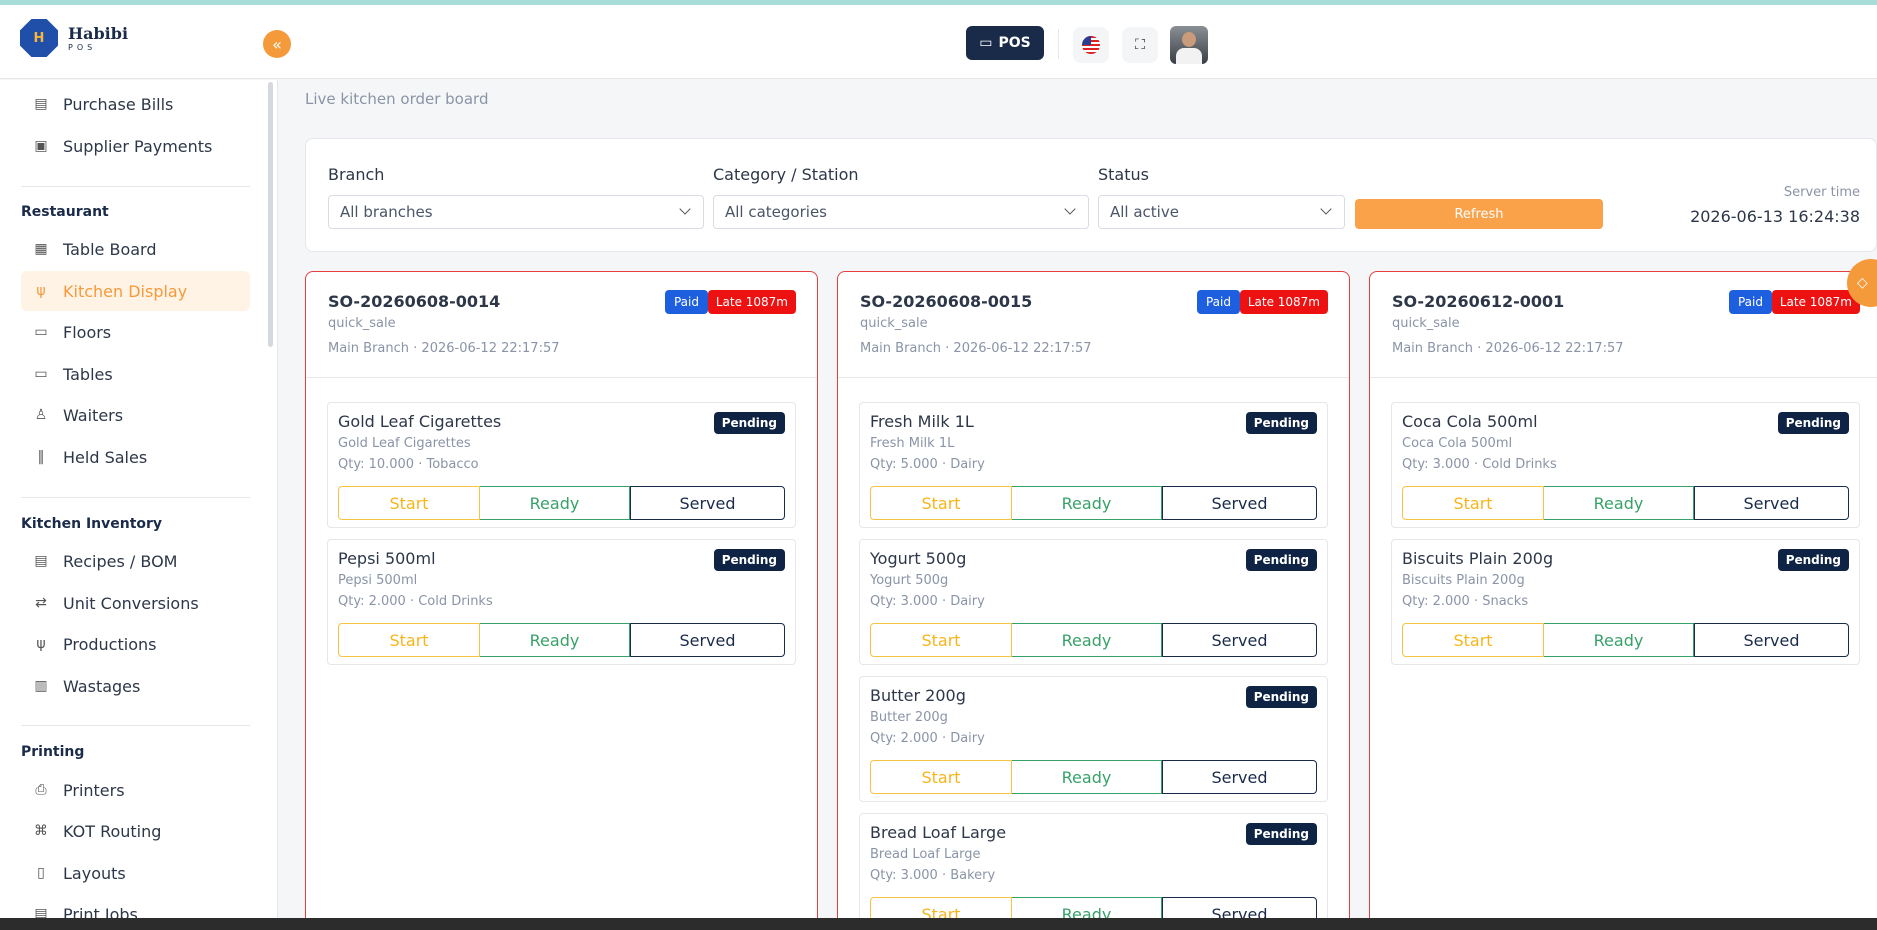 This screenshot has height=930, width=1877. What do you see at coordinates (135, 603) in the screenshot?
I see `sidebar-item-unit-conversions: ⇄ Unit Conversions` at bounding box center [135, 603].